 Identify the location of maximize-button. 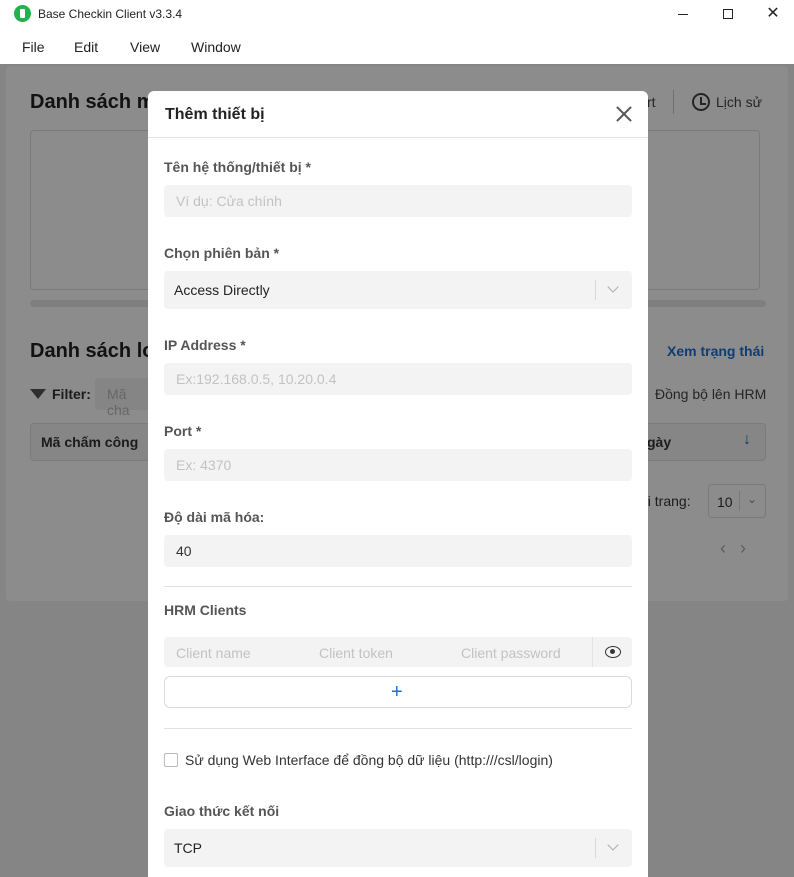
(728, 14).